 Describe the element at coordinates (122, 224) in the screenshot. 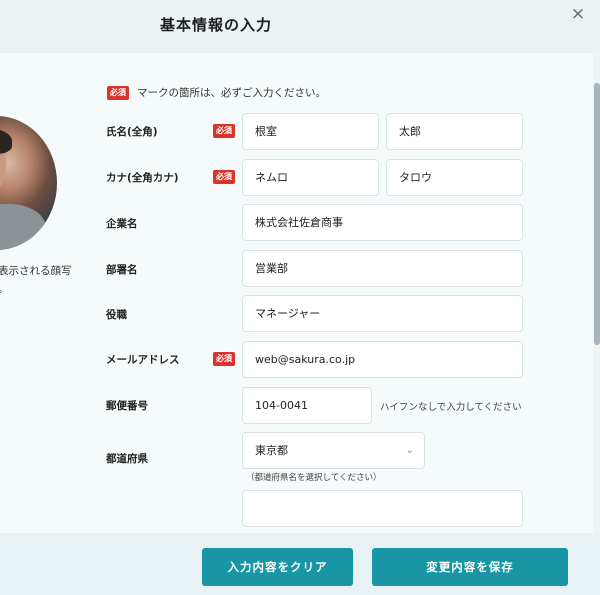

I see `company-label: 企業名` at that location.